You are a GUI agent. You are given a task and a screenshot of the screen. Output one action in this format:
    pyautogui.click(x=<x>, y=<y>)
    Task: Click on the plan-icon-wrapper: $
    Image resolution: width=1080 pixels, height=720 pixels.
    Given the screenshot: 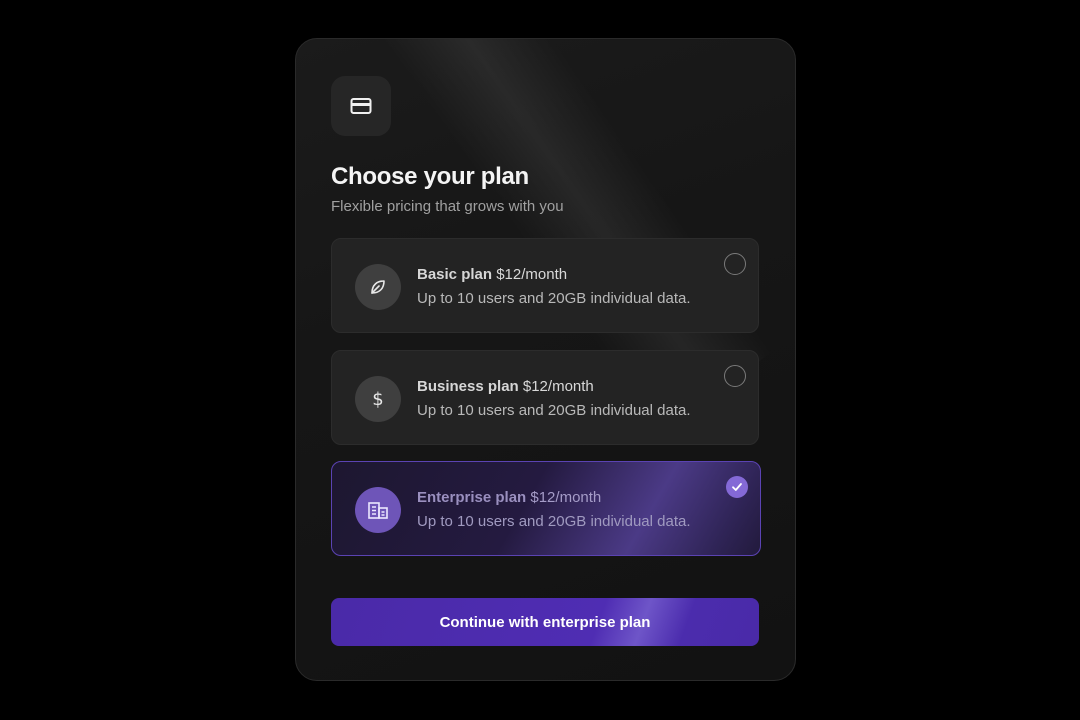 What is the action you would take?
    pyautogui.click(x=378, y=399)
    